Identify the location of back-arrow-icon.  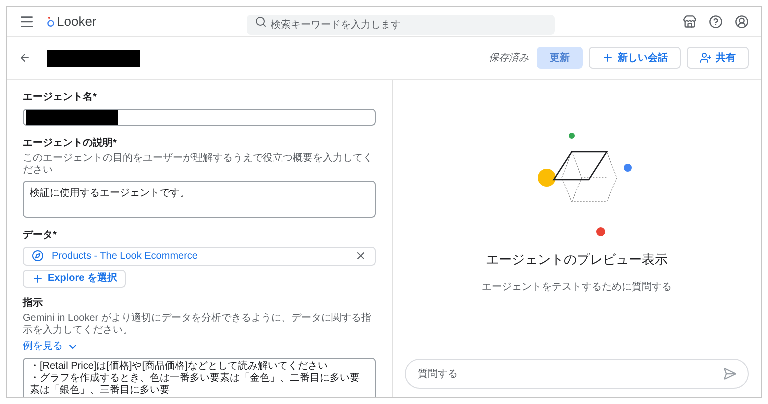
(25, 58).